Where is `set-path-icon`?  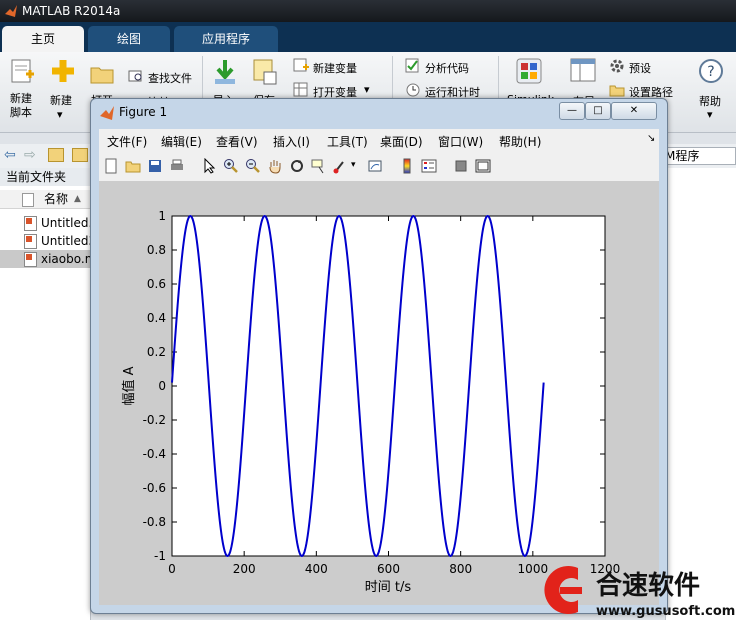 set-path-icon is located at coordinates (617, 90).